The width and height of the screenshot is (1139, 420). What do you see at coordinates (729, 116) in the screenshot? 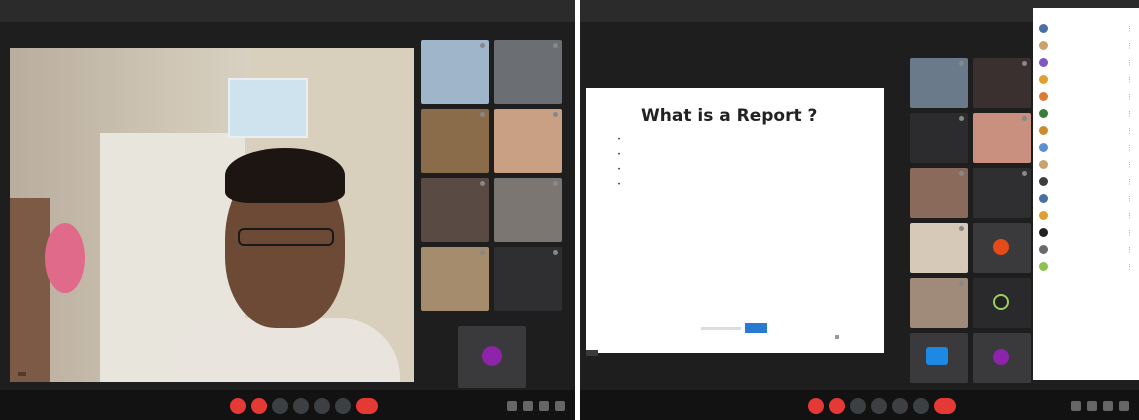
I see `slide-title: What is a Report ?` at bounding box center [729, 116].